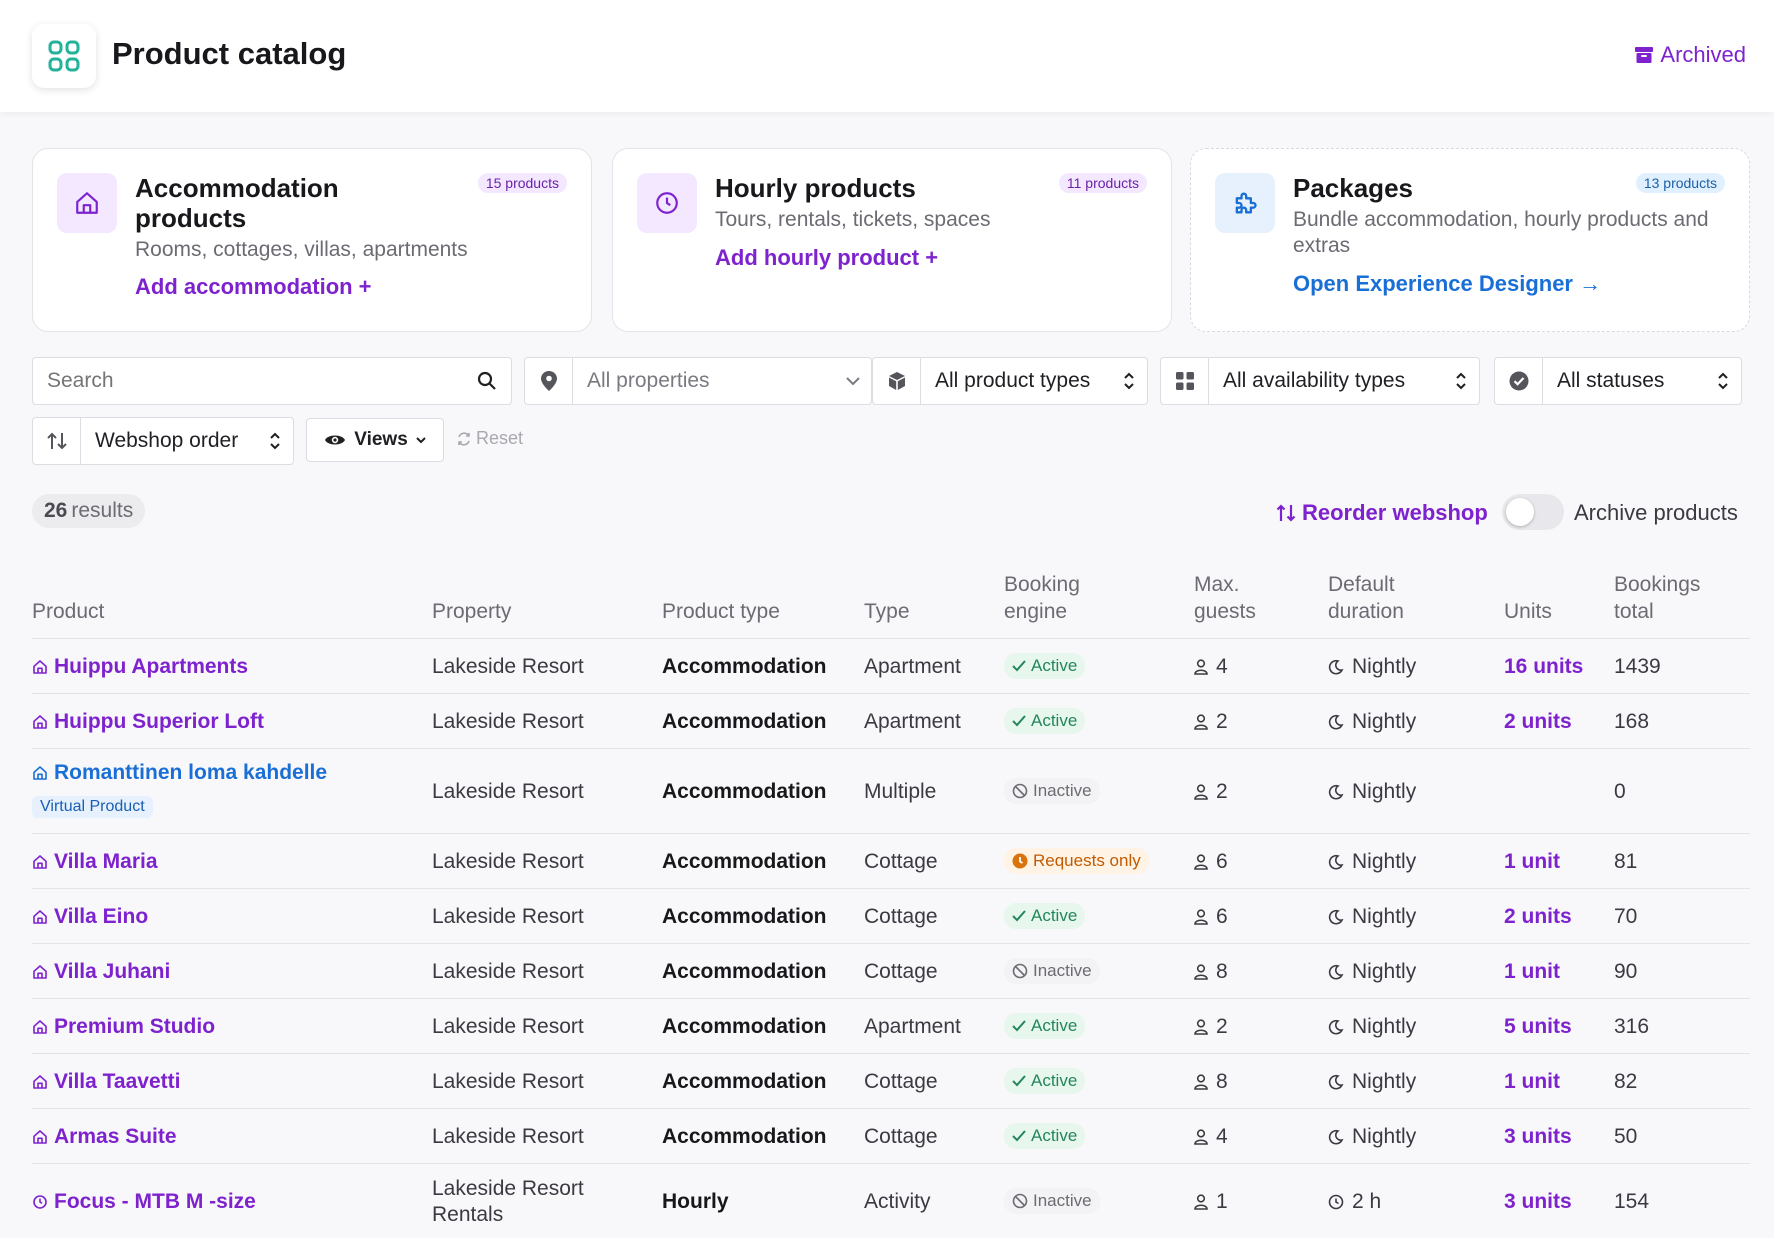  What do you see at coordinates (508, 1136) in the screenshot?
I see `property-name: Lakeside Resort` at bounding box center [508, 1136].